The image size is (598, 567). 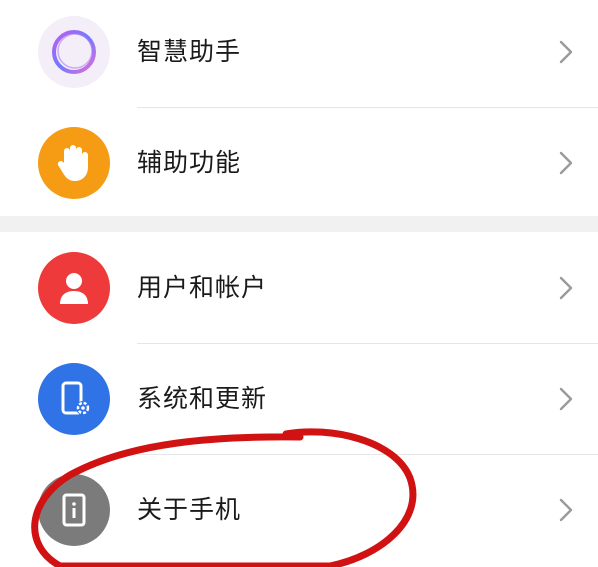 What do you see at coordinates (189, 162) in the screenshot?
I see `accessibility-label: 辅助功能` at bounding box center [189, 162].